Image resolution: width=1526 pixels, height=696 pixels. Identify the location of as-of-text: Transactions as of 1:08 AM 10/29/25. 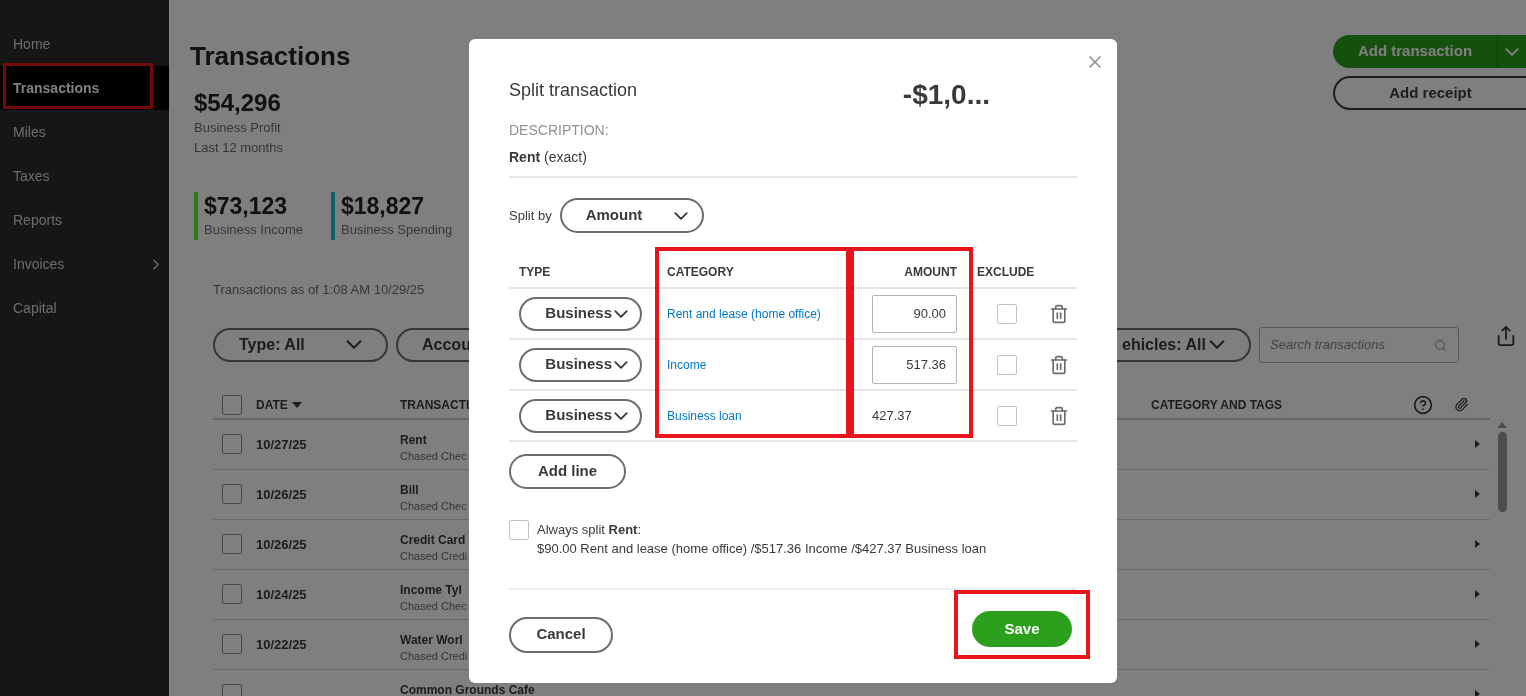
(319, 290).